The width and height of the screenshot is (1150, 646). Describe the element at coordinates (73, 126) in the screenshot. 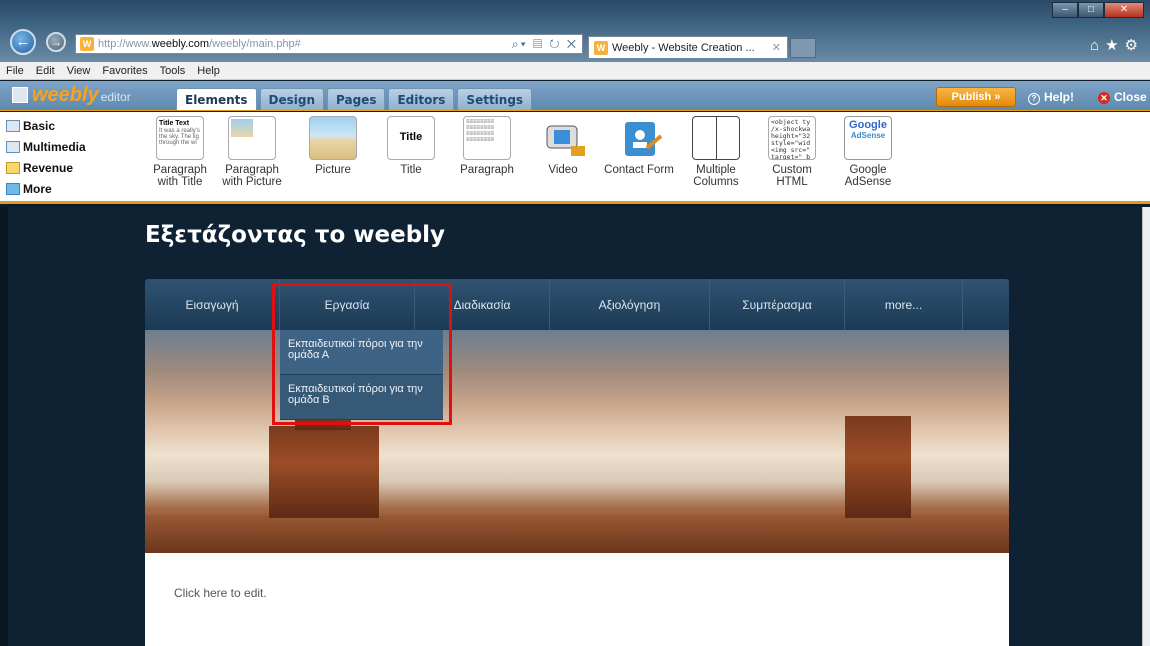

I see `category-basic: Basic` at that location.